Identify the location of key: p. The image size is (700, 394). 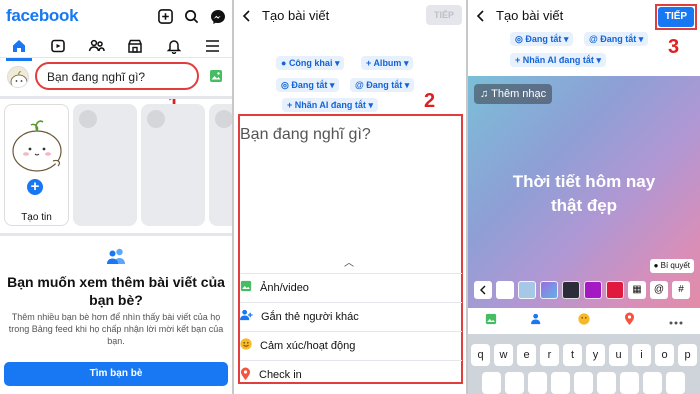
(687, 355).